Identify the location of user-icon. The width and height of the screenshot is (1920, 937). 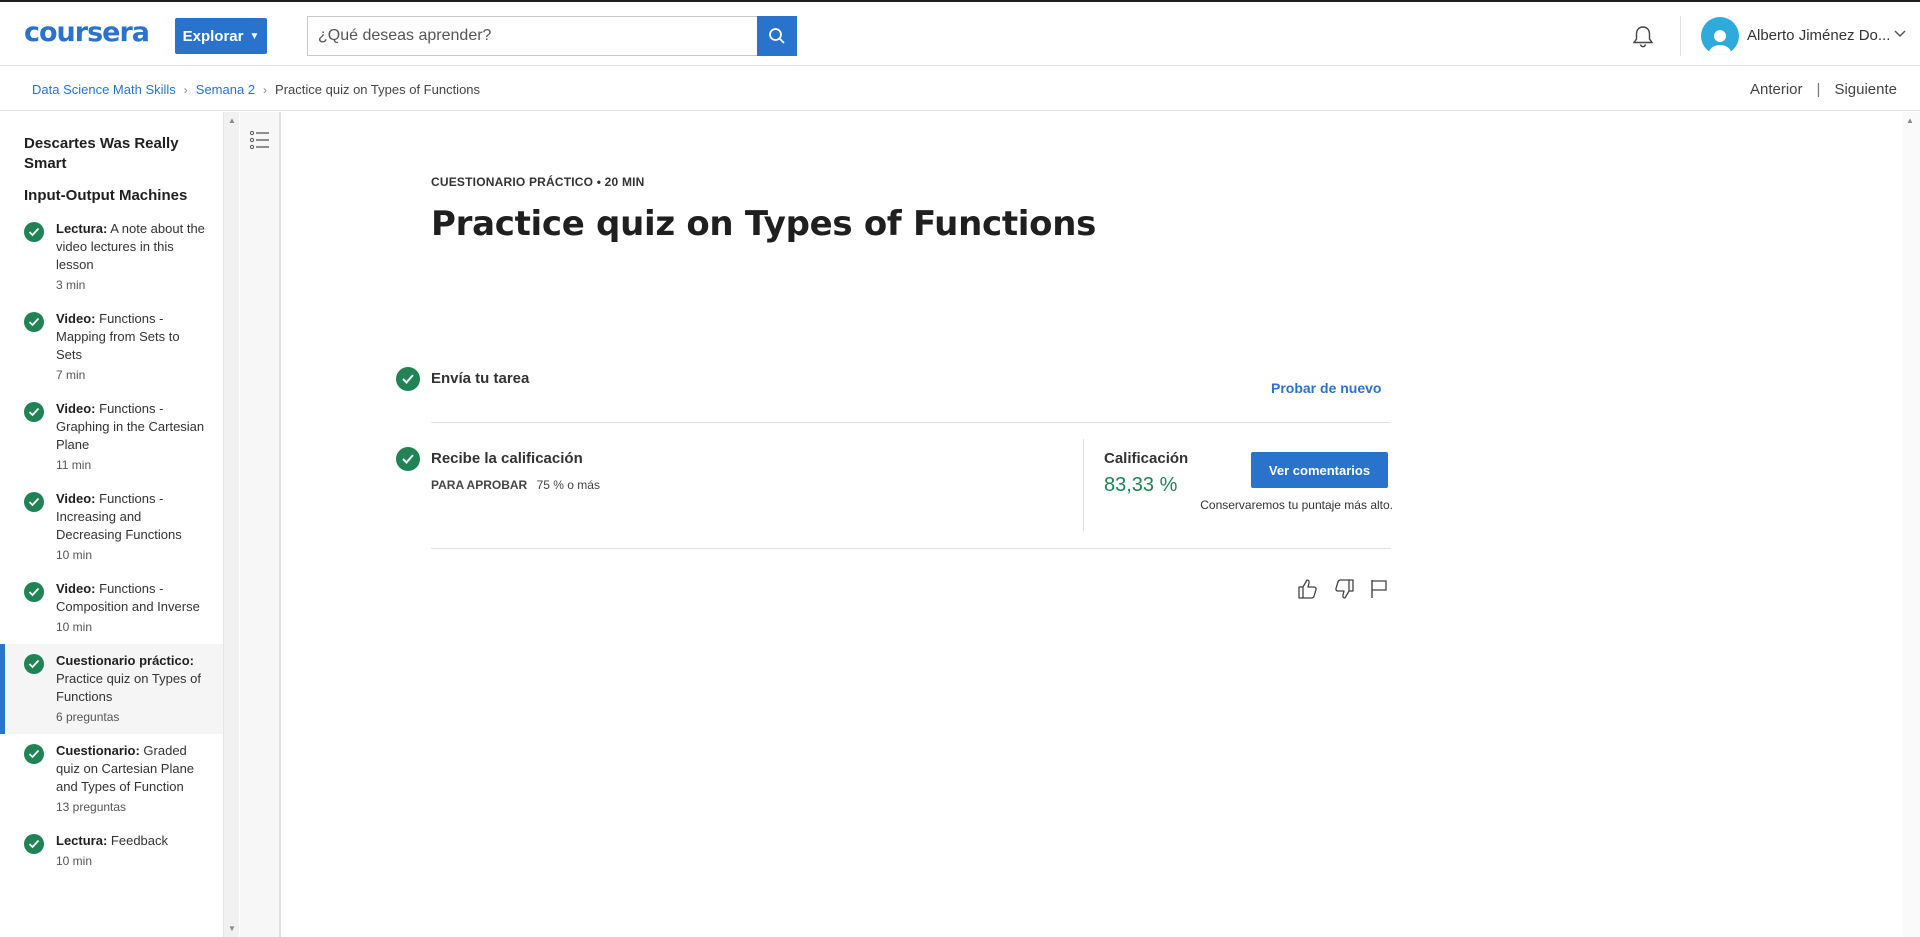
(1720, 42).